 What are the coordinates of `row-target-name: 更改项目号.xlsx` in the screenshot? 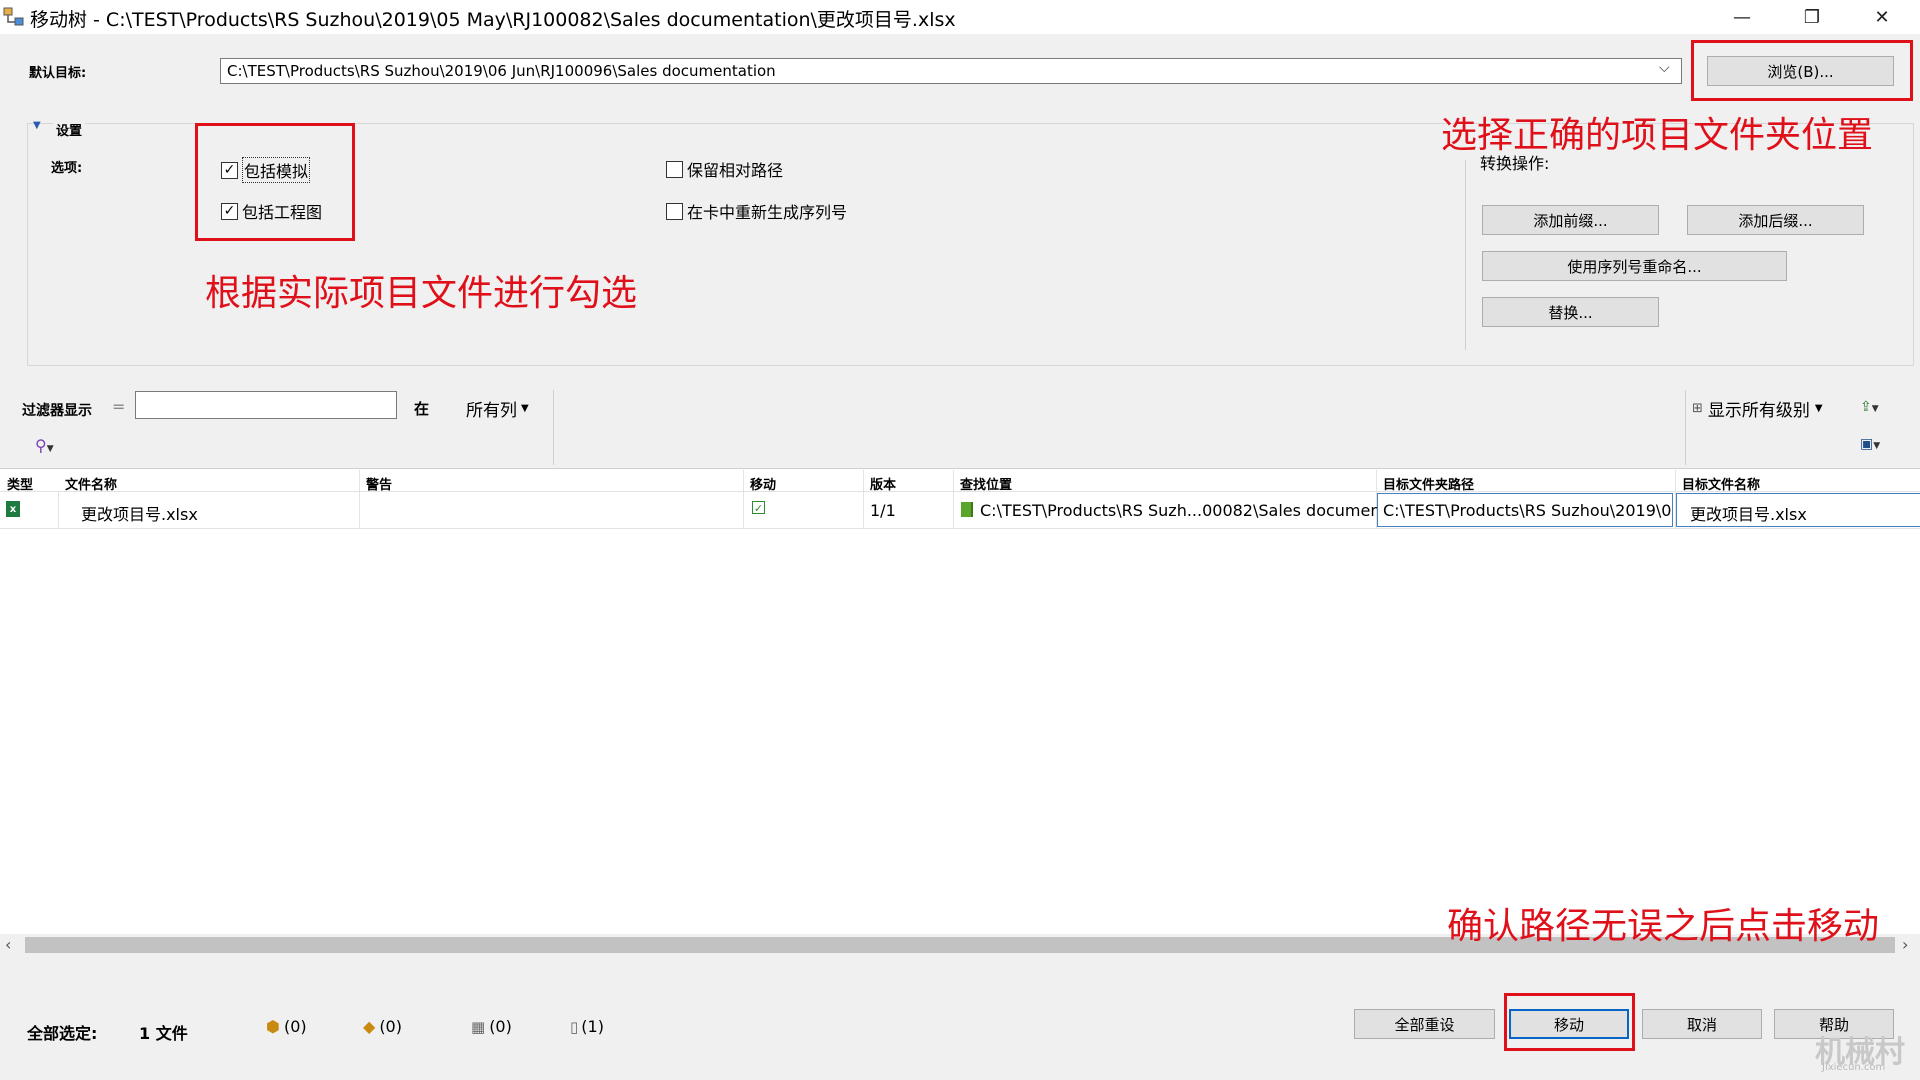 It's located at (1748, 514).